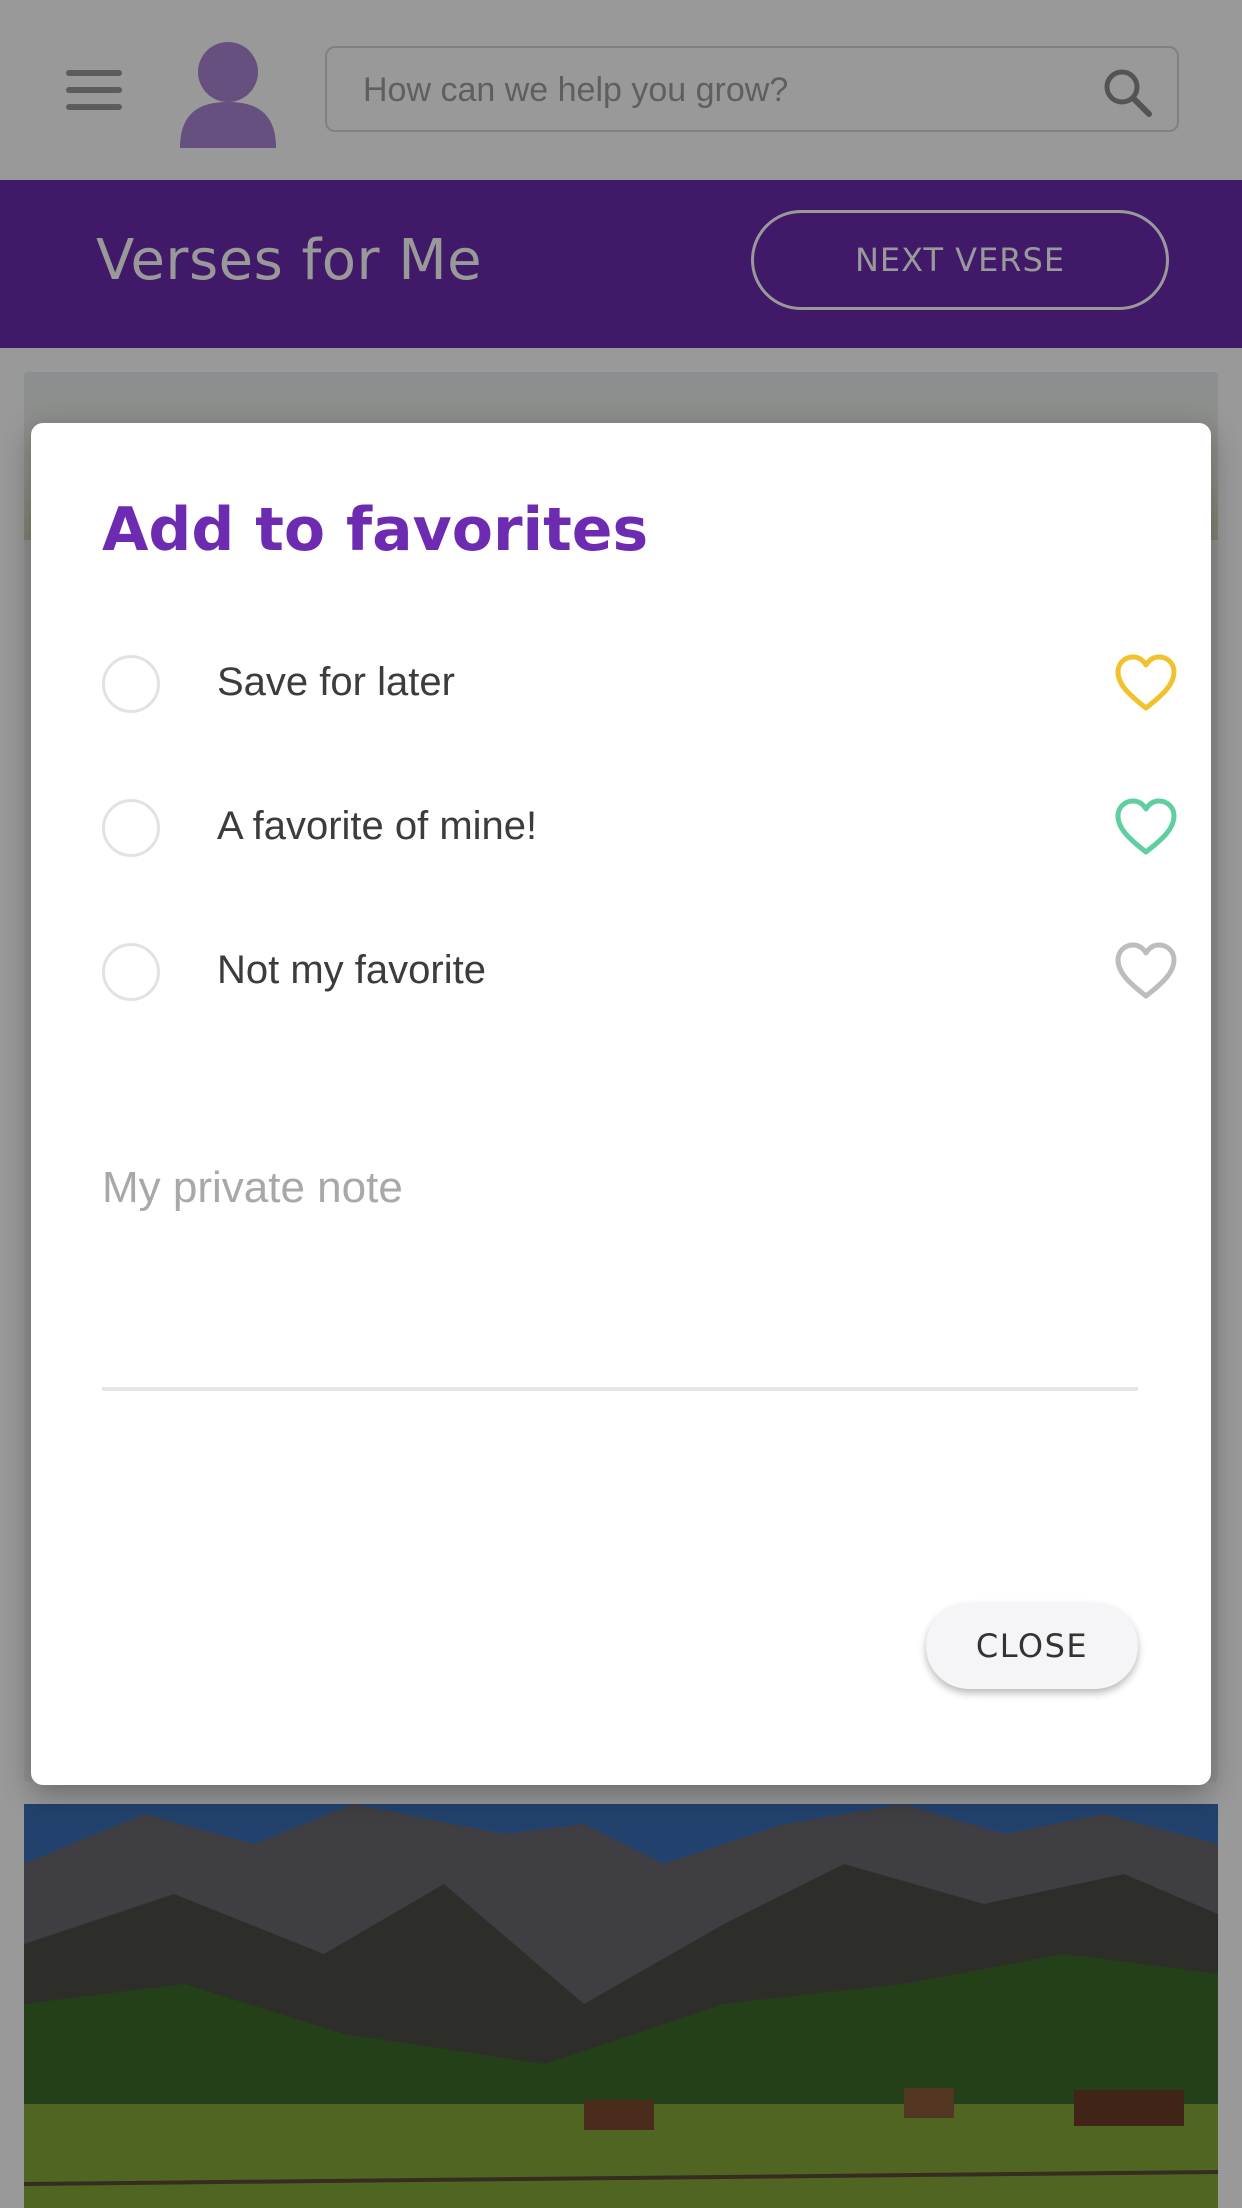 The image size is (1242, 2208). What do you see at coordinates (1146, 972) in the screenshot?
I see `heart-outline-gray-icon` at bounding box center [1146, 972].